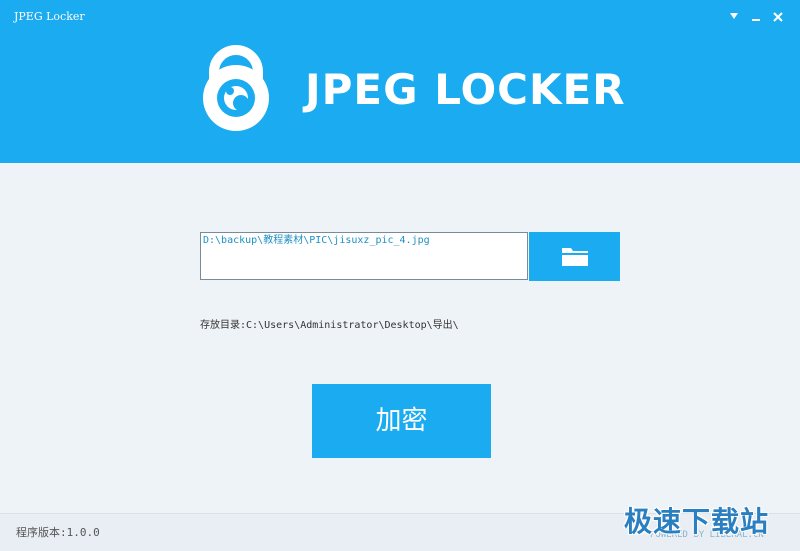 Image resolution: width=800 pixels, height=551 pixels. What do you see at coordinates (329, 325) in the screenshot?
I see `save-directory-label: 存放目录:C:\Users\Administrator\Desktop\导出\` at bounding box center [329, 325].